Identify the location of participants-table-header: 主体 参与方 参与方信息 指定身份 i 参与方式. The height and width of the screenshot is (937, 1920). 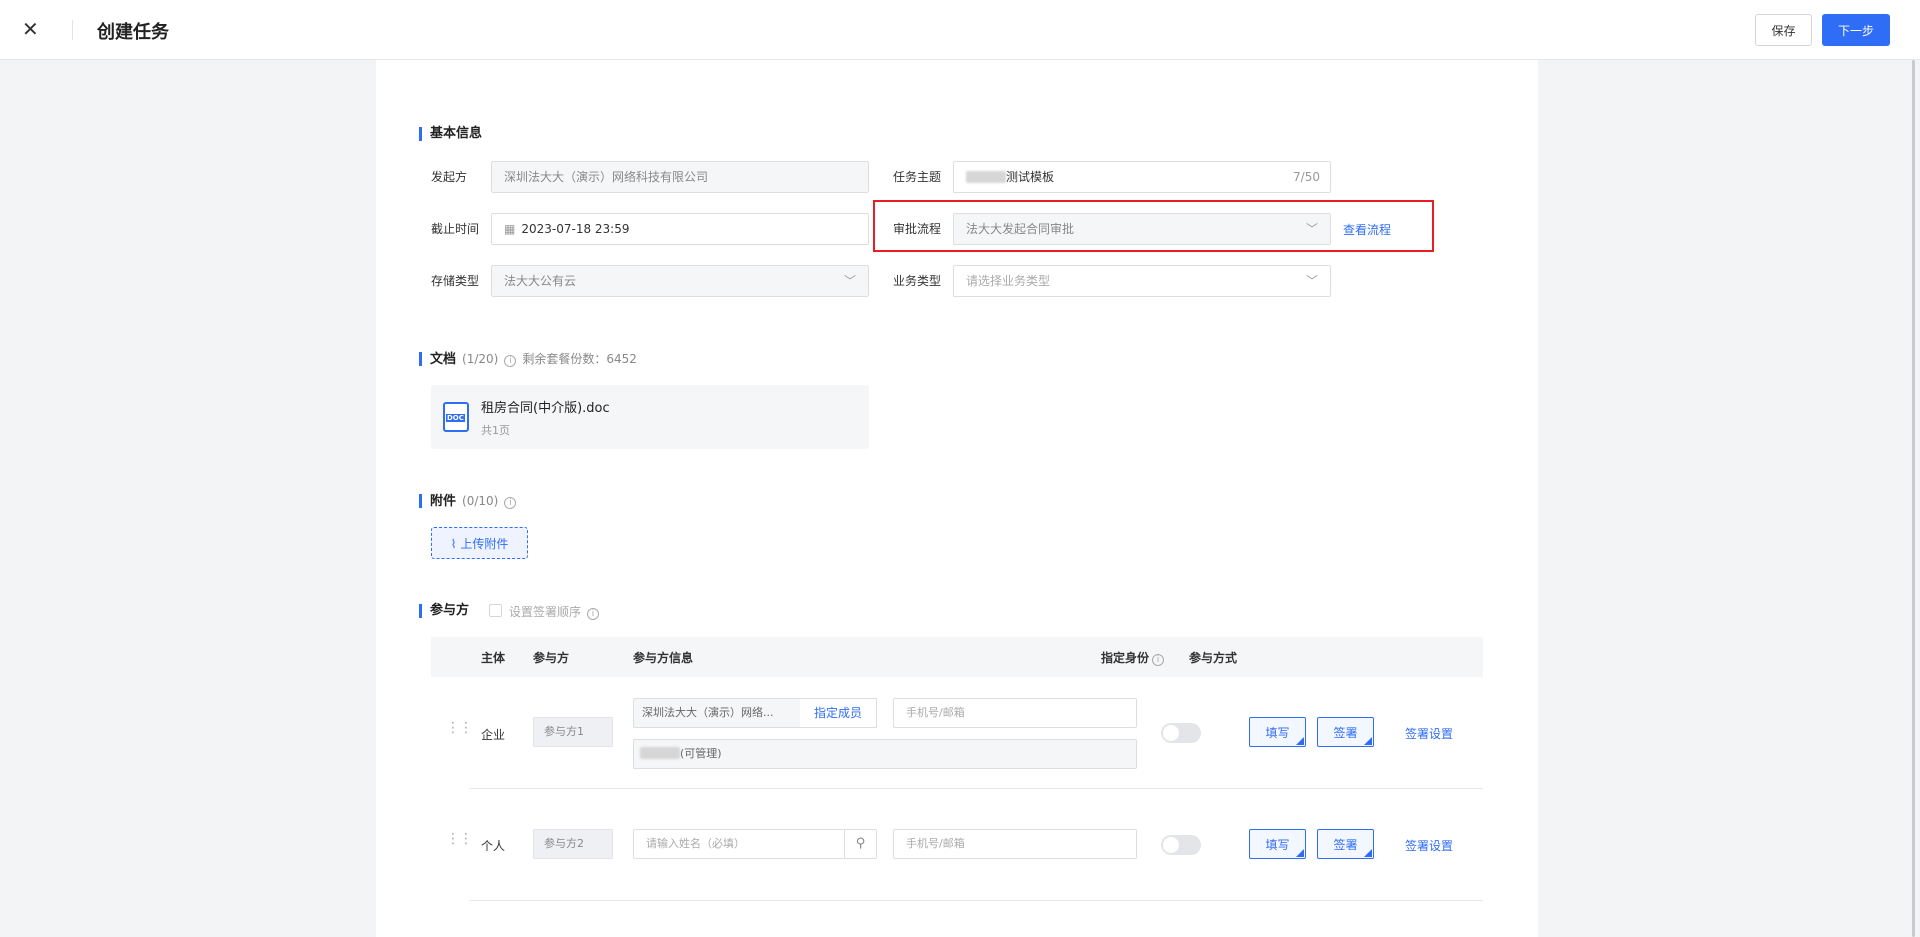
(957, 657).